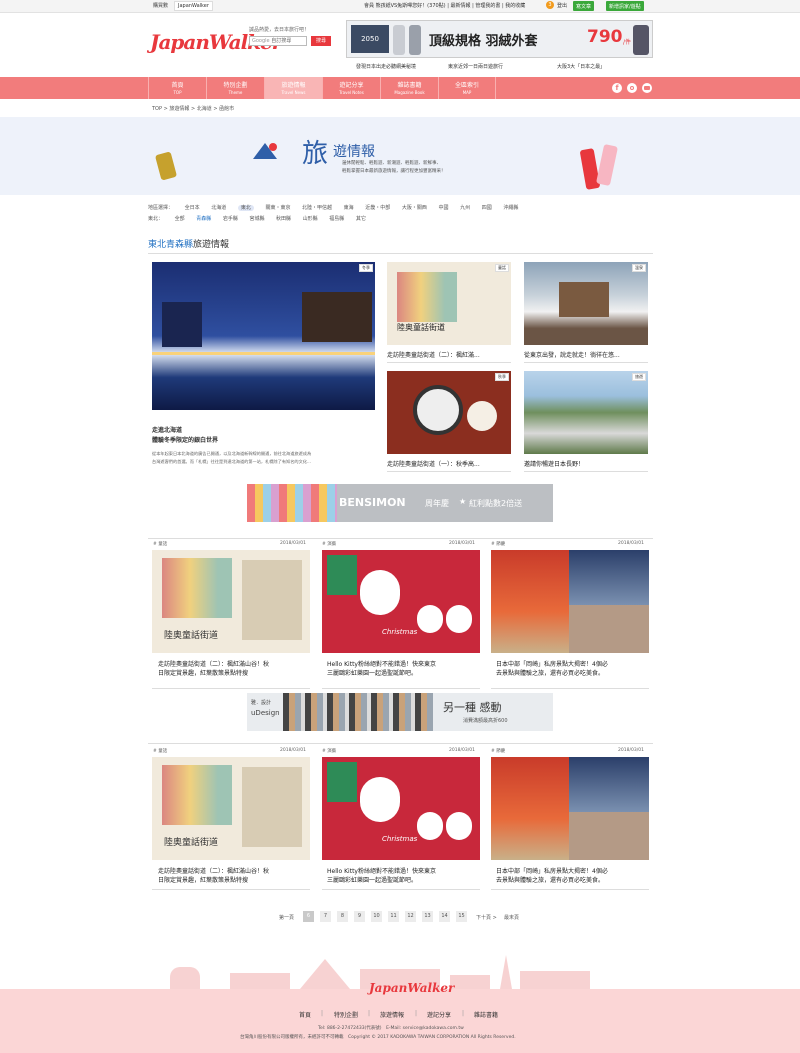  What do you see at coordinates (486, 917) in the screenshot?
I see `pagination-next: 下十頁 >` at bounding box center [486, 917].